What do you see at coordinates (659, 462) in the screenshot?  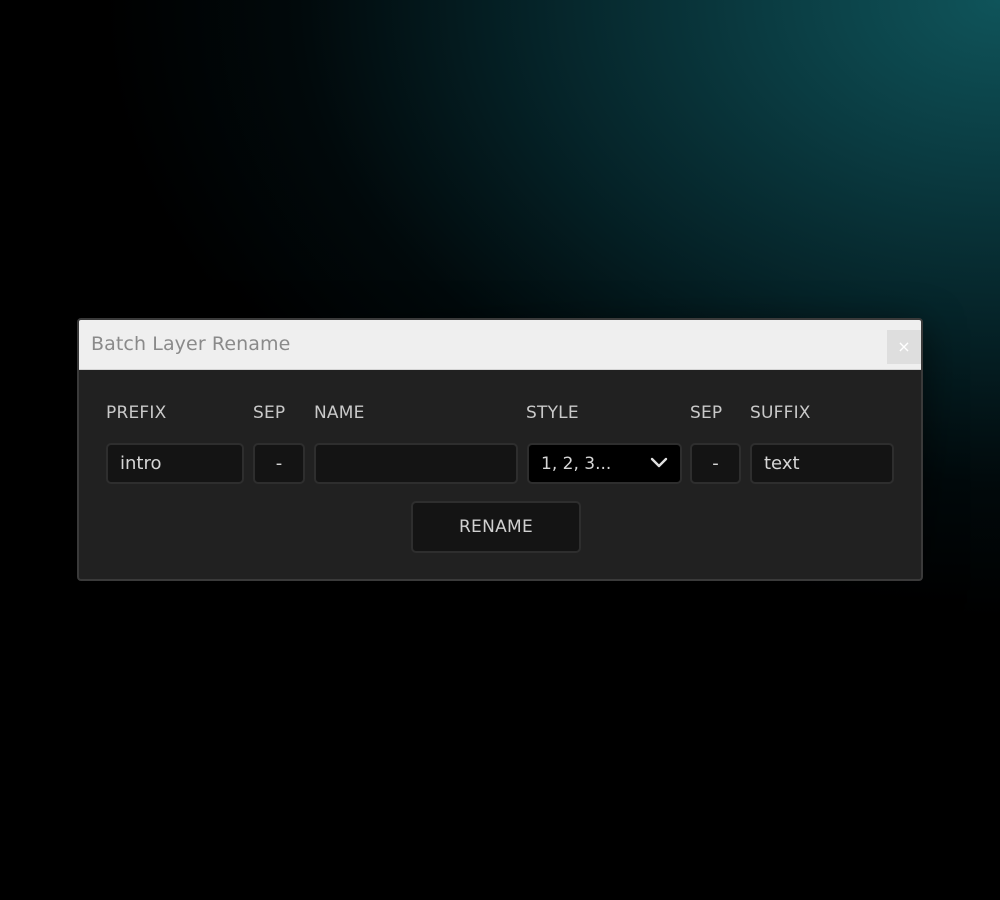 I see `chevron-down-icon` at bounding box center [659, 462].